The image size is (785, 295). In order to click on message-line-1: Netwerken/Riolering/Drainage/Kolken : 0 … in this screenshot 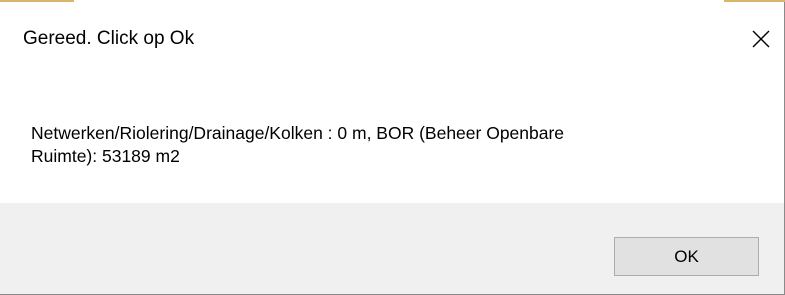, I will do `click(298, 133)`.